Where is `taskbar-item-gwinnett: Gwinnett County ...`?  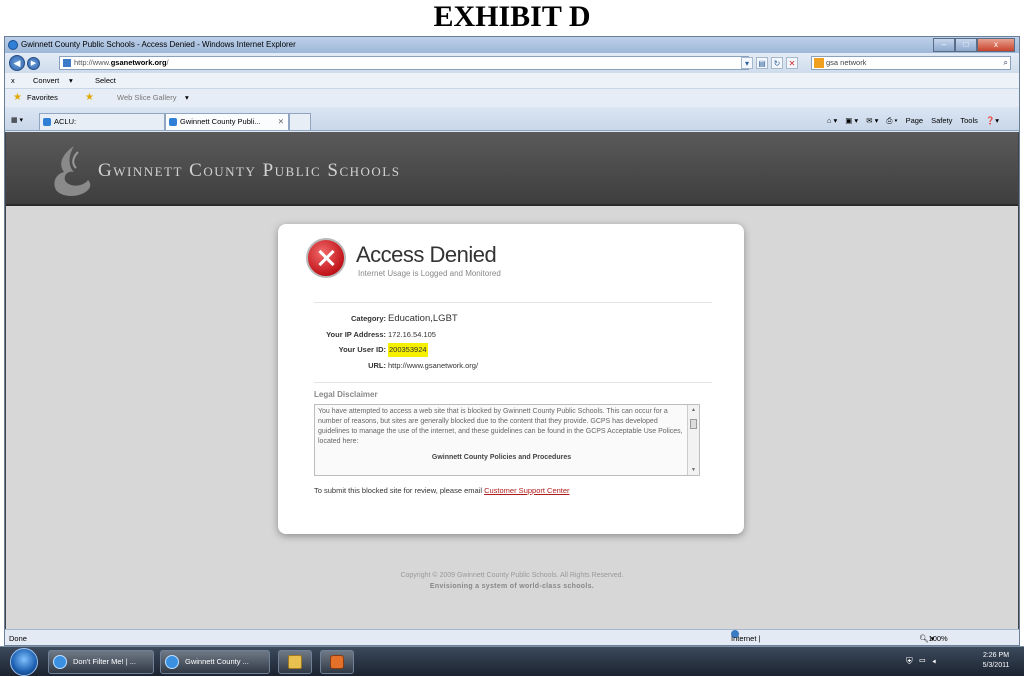 taskbar-item-gwinnett: Gwinnett County ... is located at coordinates (215, 662).